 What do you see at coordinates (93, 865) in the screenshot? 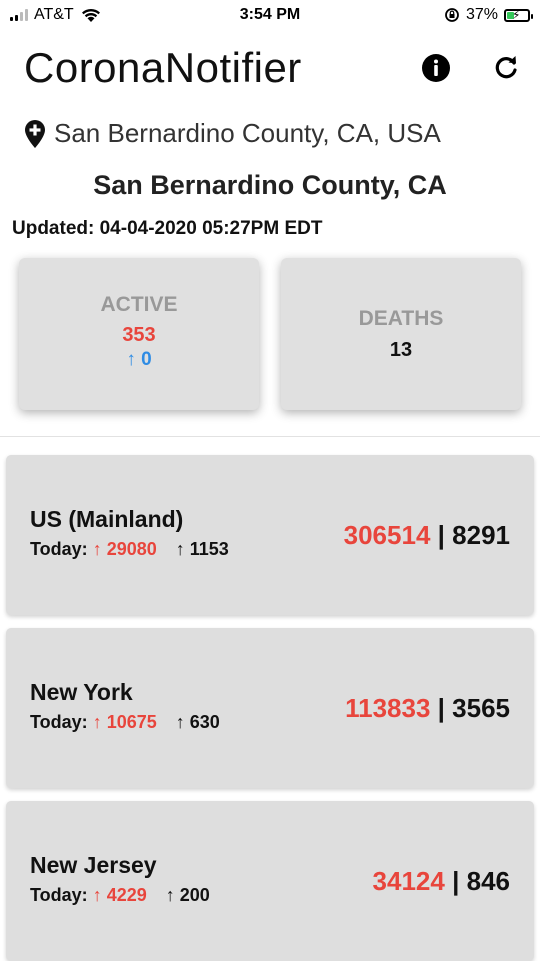
I see `region-name: New Jersey` at bounding box center [93, 865].